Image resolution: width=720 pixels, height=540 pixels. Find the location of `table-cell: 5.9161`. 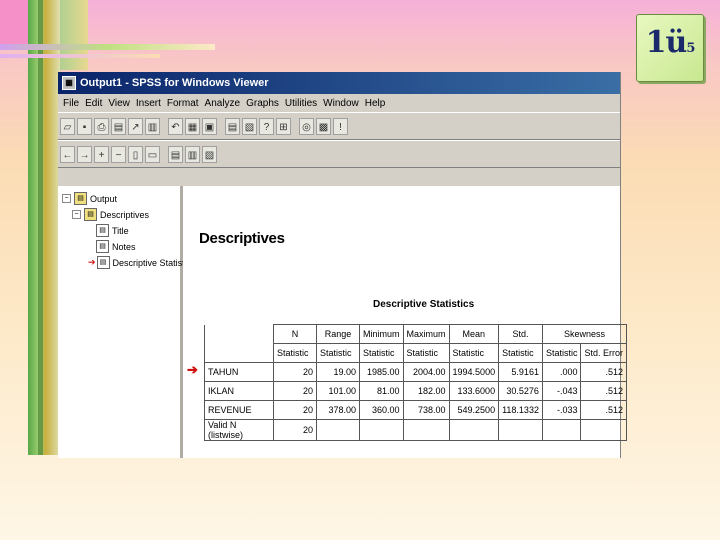

table-cell: 5.9161 is located at coordinates (520, 372).